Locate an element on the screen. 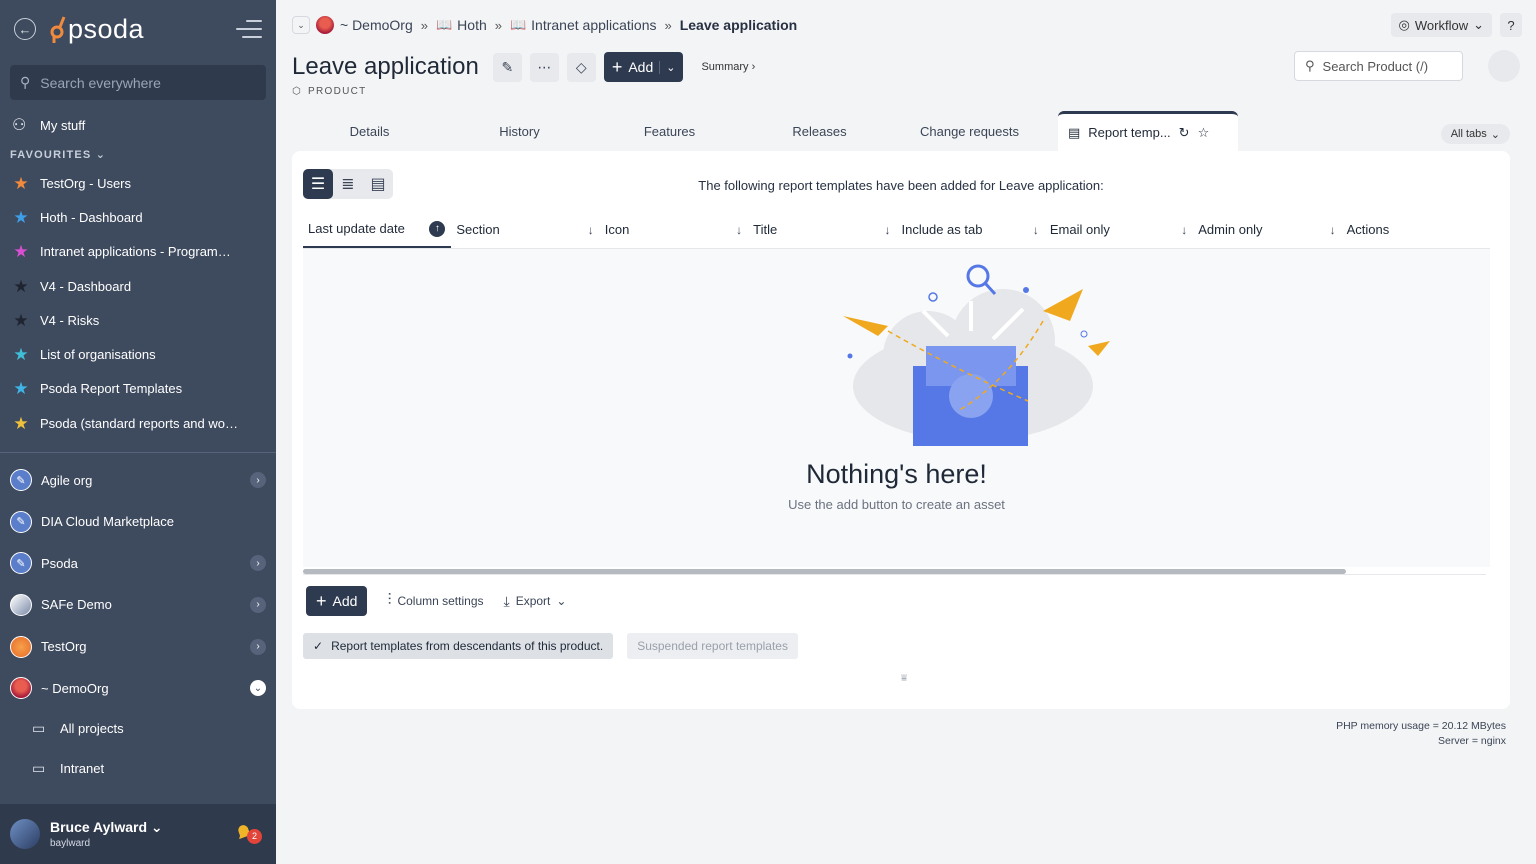 The image size is (1536, 864). column-settings-button: ⫶ Column settings is located at coordinates (435, 601).